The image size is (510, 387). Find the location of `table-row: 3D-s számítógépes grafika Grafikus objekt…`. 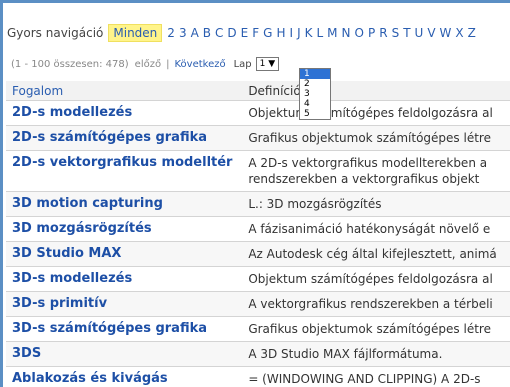

table-row: 3D-s számítógépes grafika Grafikus objekt… is located at coordinates (258, 329).